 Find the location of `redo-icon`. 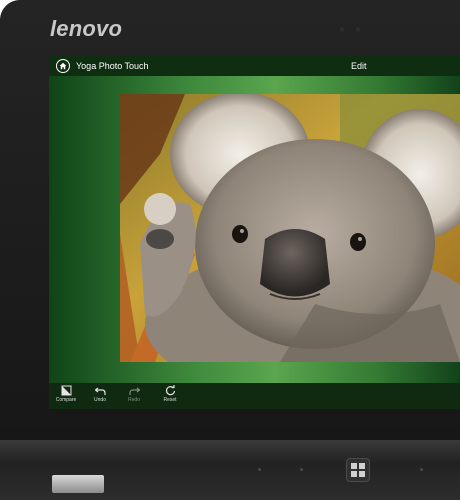

redo-icon is located at coordinates (134, 391).